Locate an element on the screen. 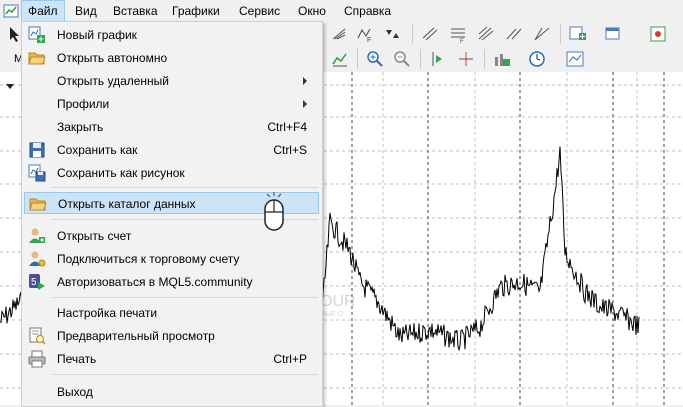 The height and width of the screenshot is (407, 683). menu-item-save-as-picture: Сохранить как рисунок is located at coordinates (171, 173).